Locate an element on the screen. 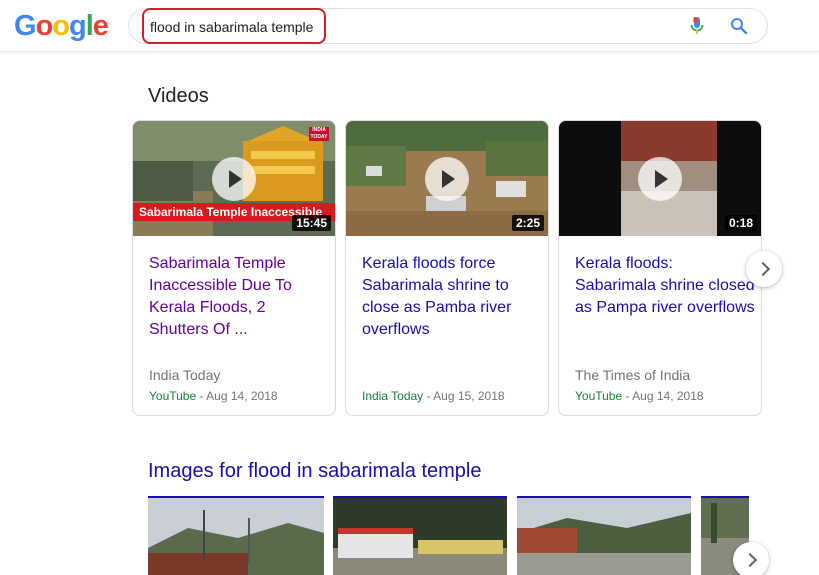 This screenshot has height=575, width=819. header: Google flood in sabarimala temple is located at coordinates (409, 26).